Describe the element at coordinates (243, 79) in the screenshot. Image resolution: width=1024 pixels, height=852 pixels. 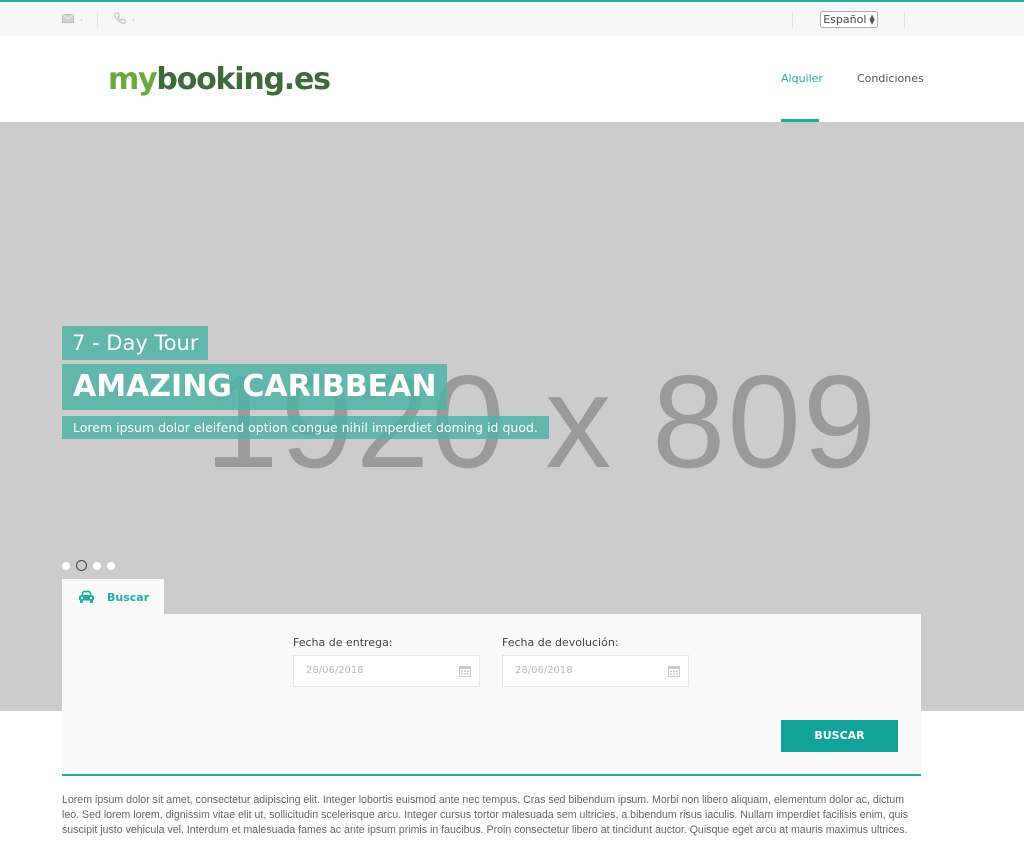
I see `logo-text-booking: booking.es` at that location.